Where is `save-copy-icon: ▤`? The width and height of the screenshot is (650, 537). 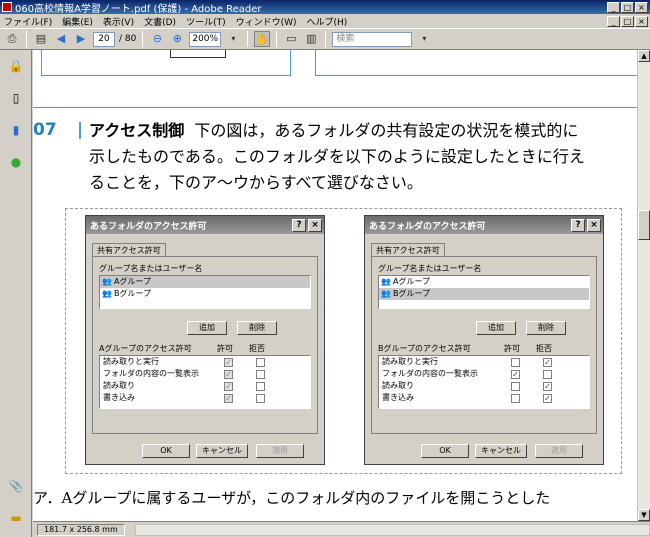
save-copy-icon: ▤ is located at coordinates (41, 39).